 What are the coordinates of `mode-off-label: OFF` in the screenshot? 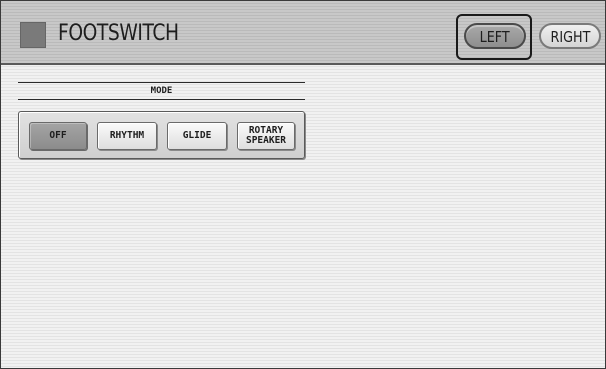 It's located at (58, 135).